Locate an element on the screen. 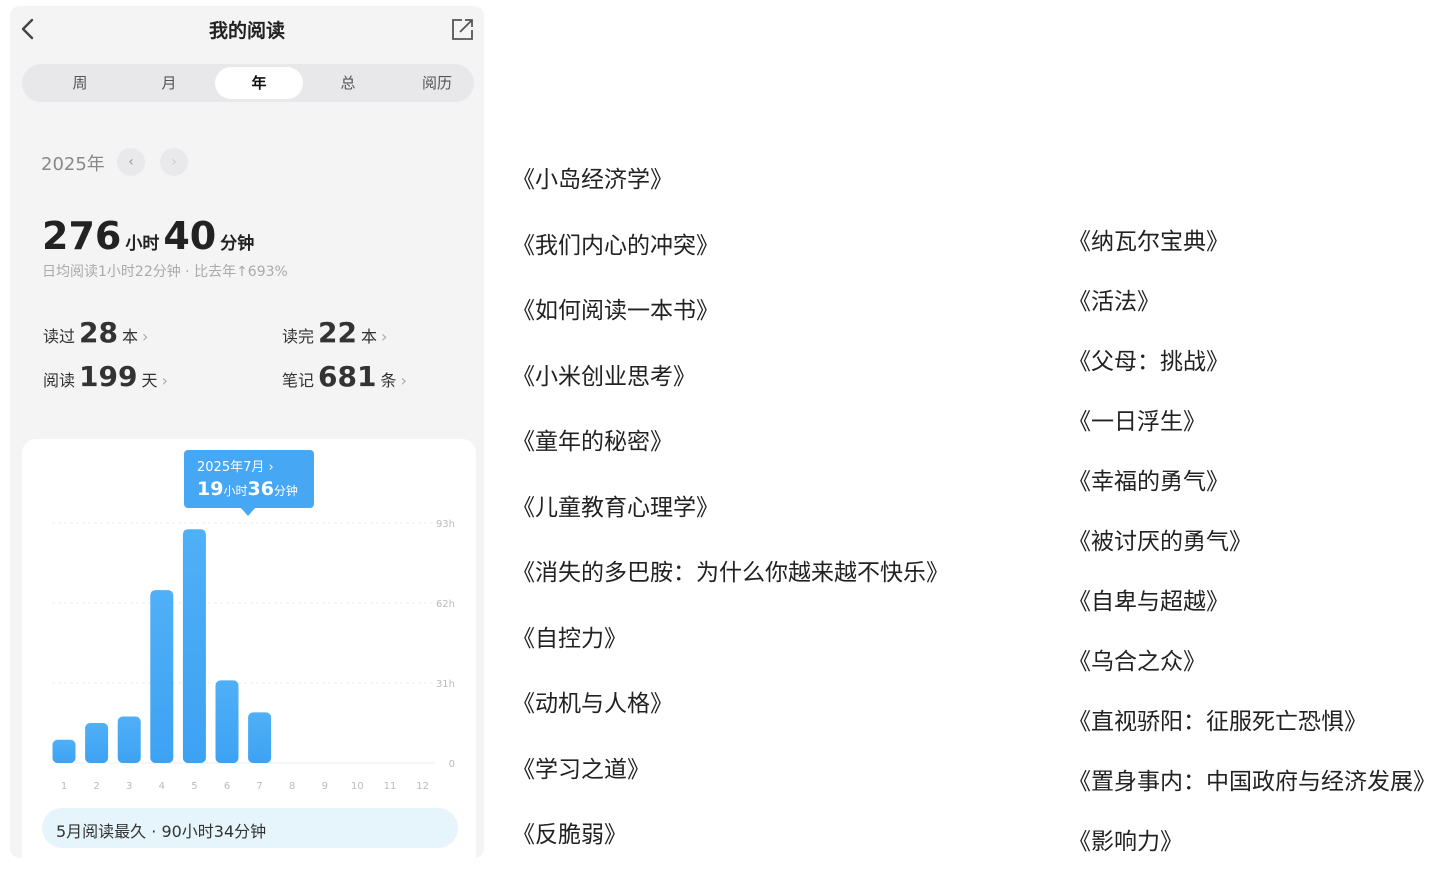 This screenshot has width=1444, height=870. stat-value: 28 is located at coordinates (98, 332).